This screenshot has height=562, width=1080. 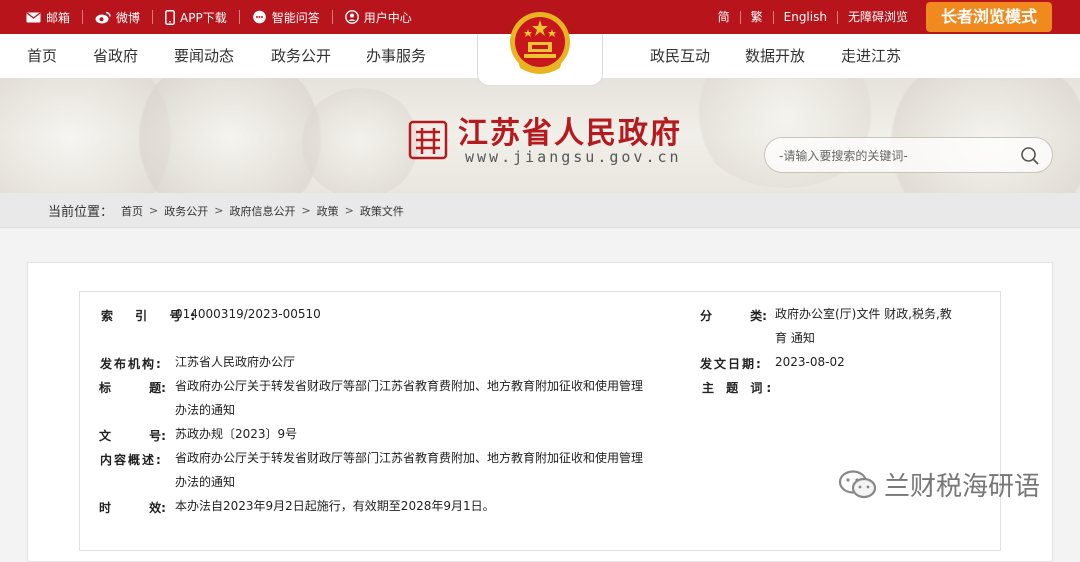 I want to click on smart-qa-link: 智能问答, so click(x=286, y=17).